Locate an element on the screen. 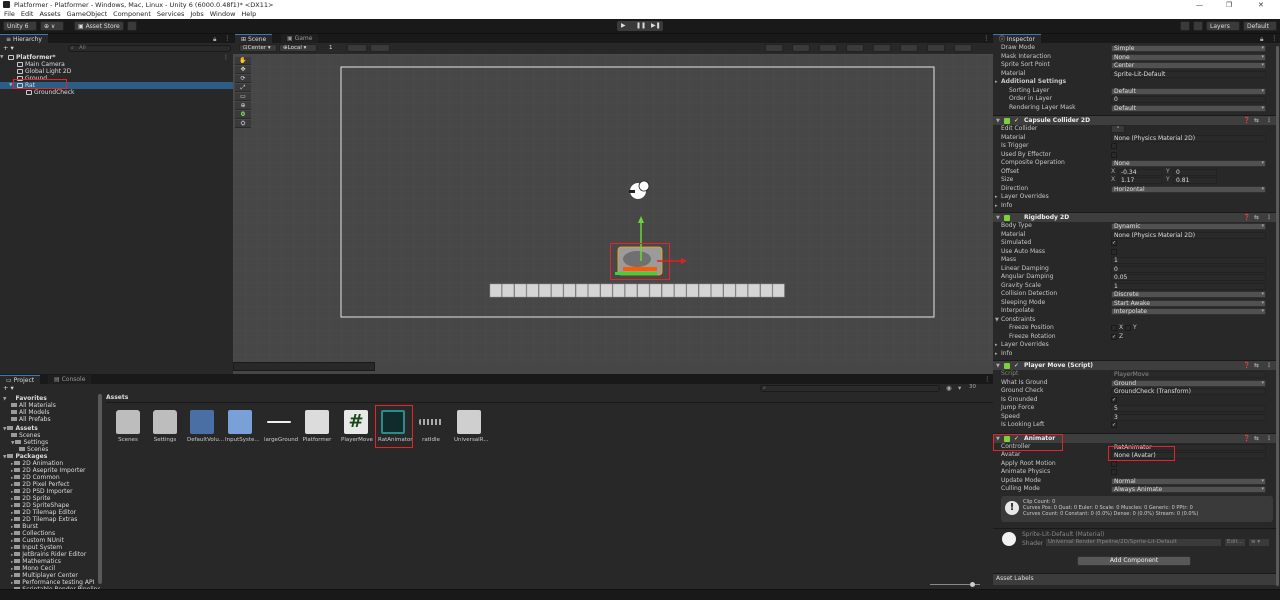 Image resolution: width=1280 pixels, height=600 pixels. cloud-button: ⊕ ∨ is located at coordinates (52, 26).